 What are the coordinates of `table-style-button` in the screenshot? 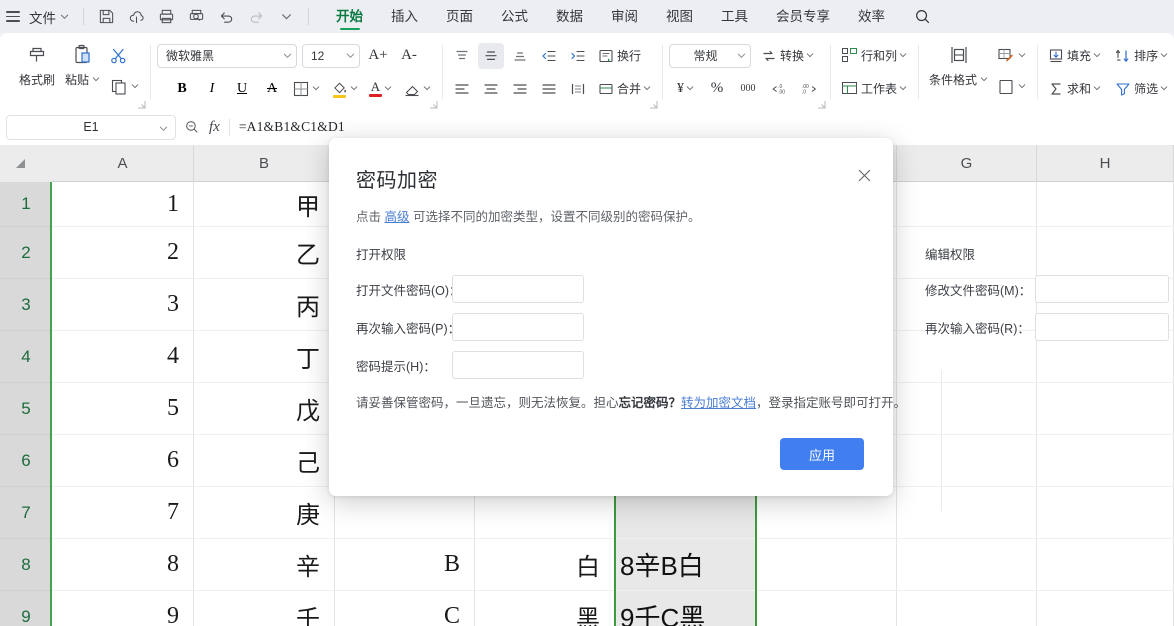 It's located at (1011, 87).